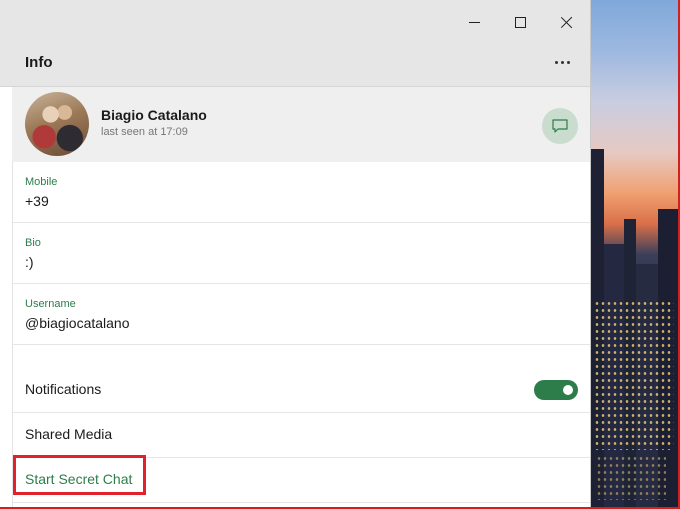 The height and width of the screenshot is (509, 680). What do you see at coordinates (63, 389) in the screenshot?
I see `notifications-label: Notifications` at bounding box center [63, 389].